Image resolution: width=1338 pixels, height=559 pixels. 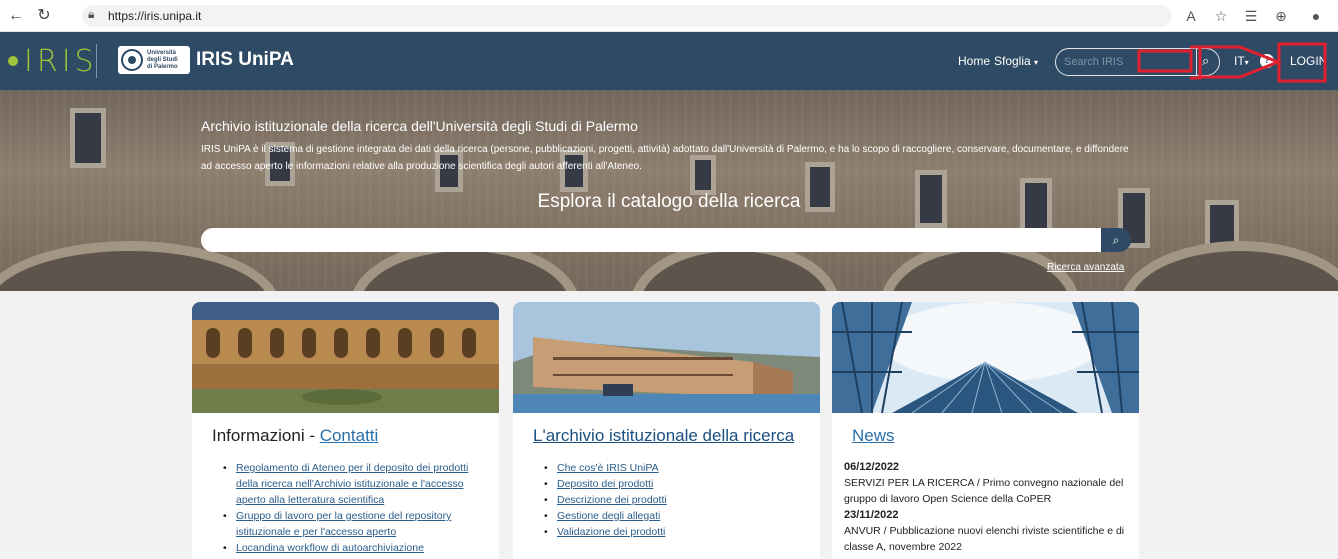 I want to click on list-item: Gestione degli allegati, so click(x=675, y=516).